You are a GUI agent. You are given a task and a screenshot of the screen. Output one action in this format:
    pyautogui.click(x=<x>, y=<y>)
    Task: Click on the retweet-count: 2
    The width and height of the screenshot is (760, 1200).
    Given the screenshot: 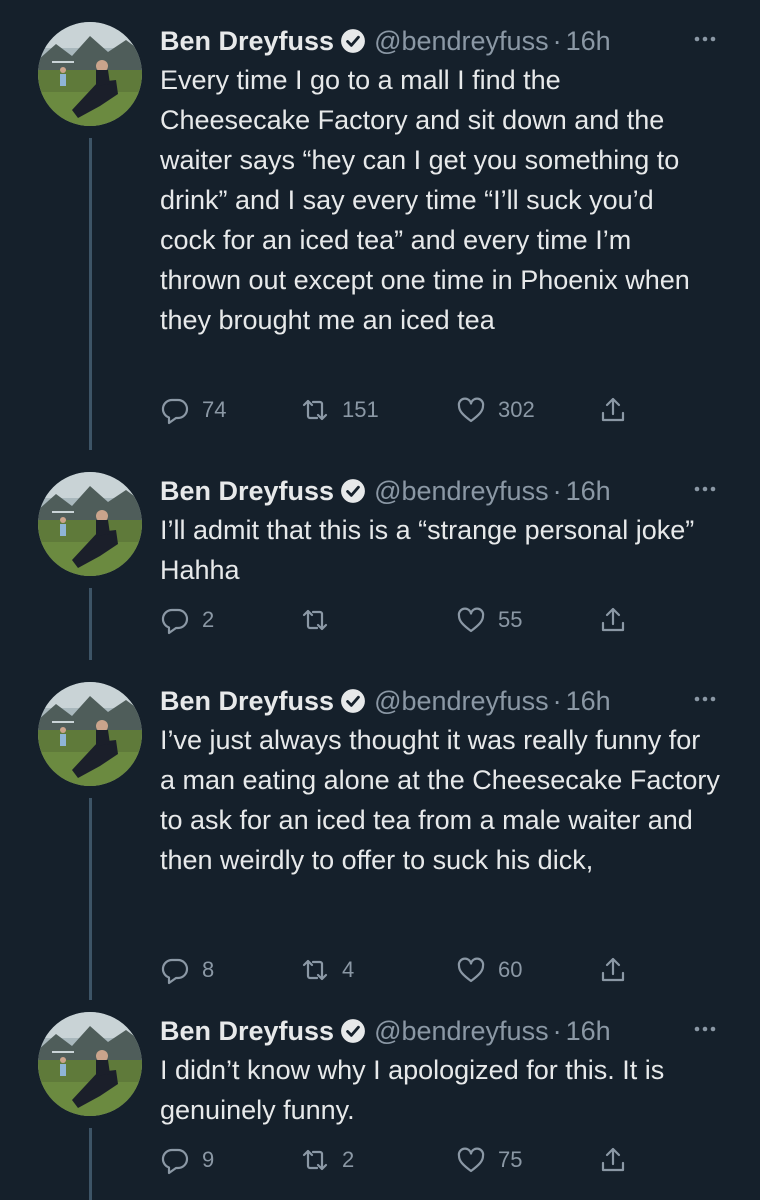 What is the action you would take?
    pyautogui.click(x=348, y=1159)
    